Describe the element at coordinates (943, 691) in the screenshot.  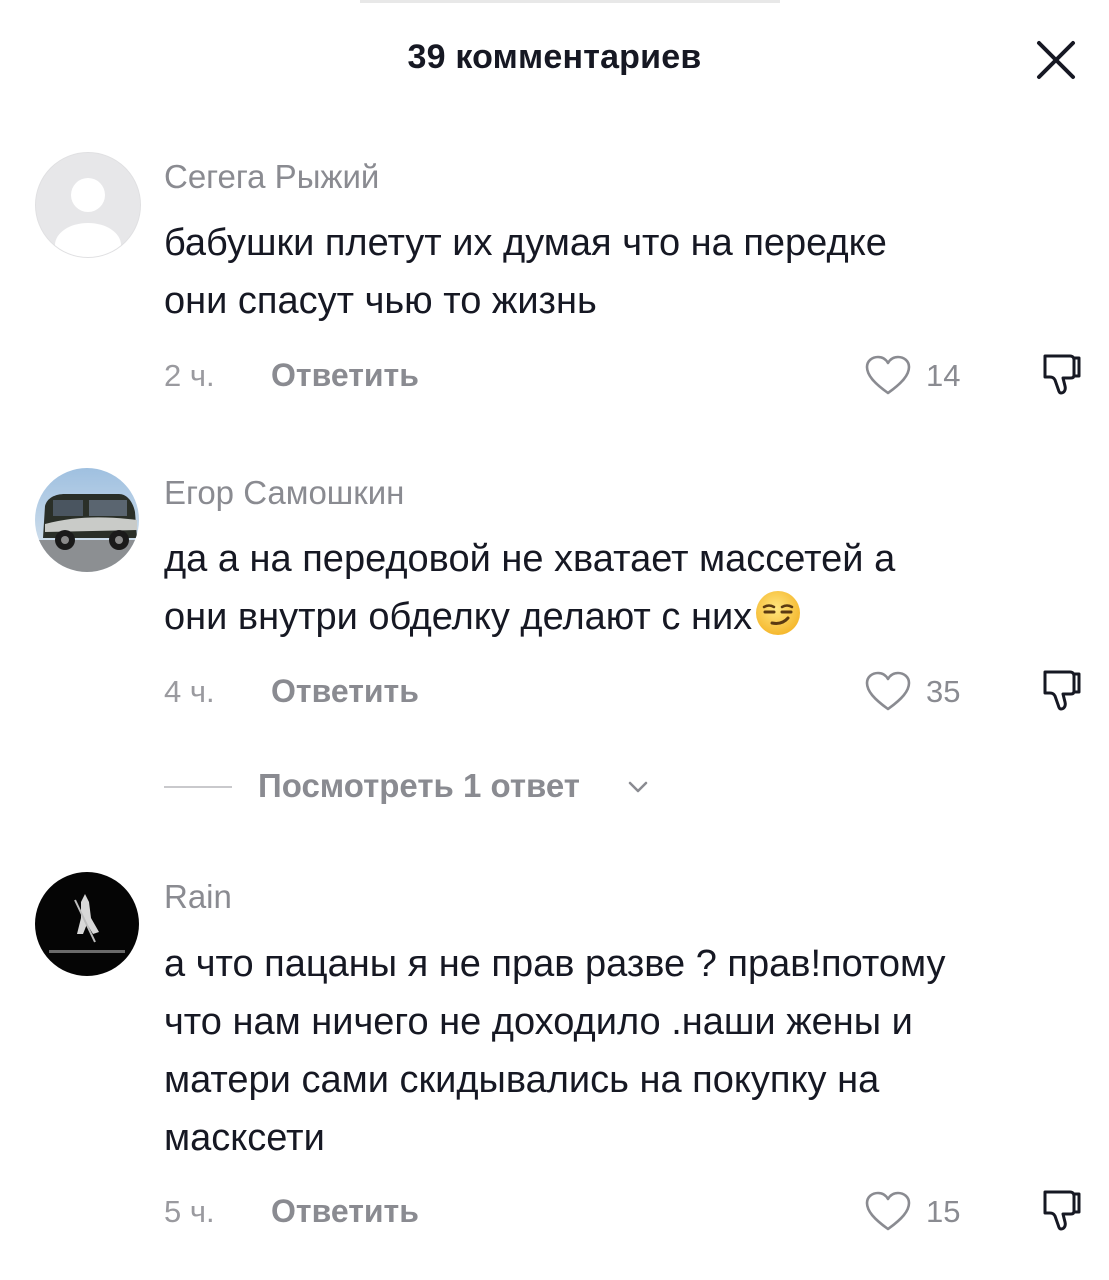
I see `like-count: 35` at that location.